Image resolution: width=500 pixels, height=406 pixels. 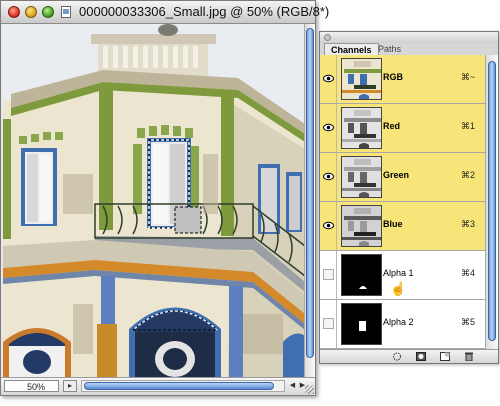 I want to click on tab-paths: Paths, so click(x=389, y=49).